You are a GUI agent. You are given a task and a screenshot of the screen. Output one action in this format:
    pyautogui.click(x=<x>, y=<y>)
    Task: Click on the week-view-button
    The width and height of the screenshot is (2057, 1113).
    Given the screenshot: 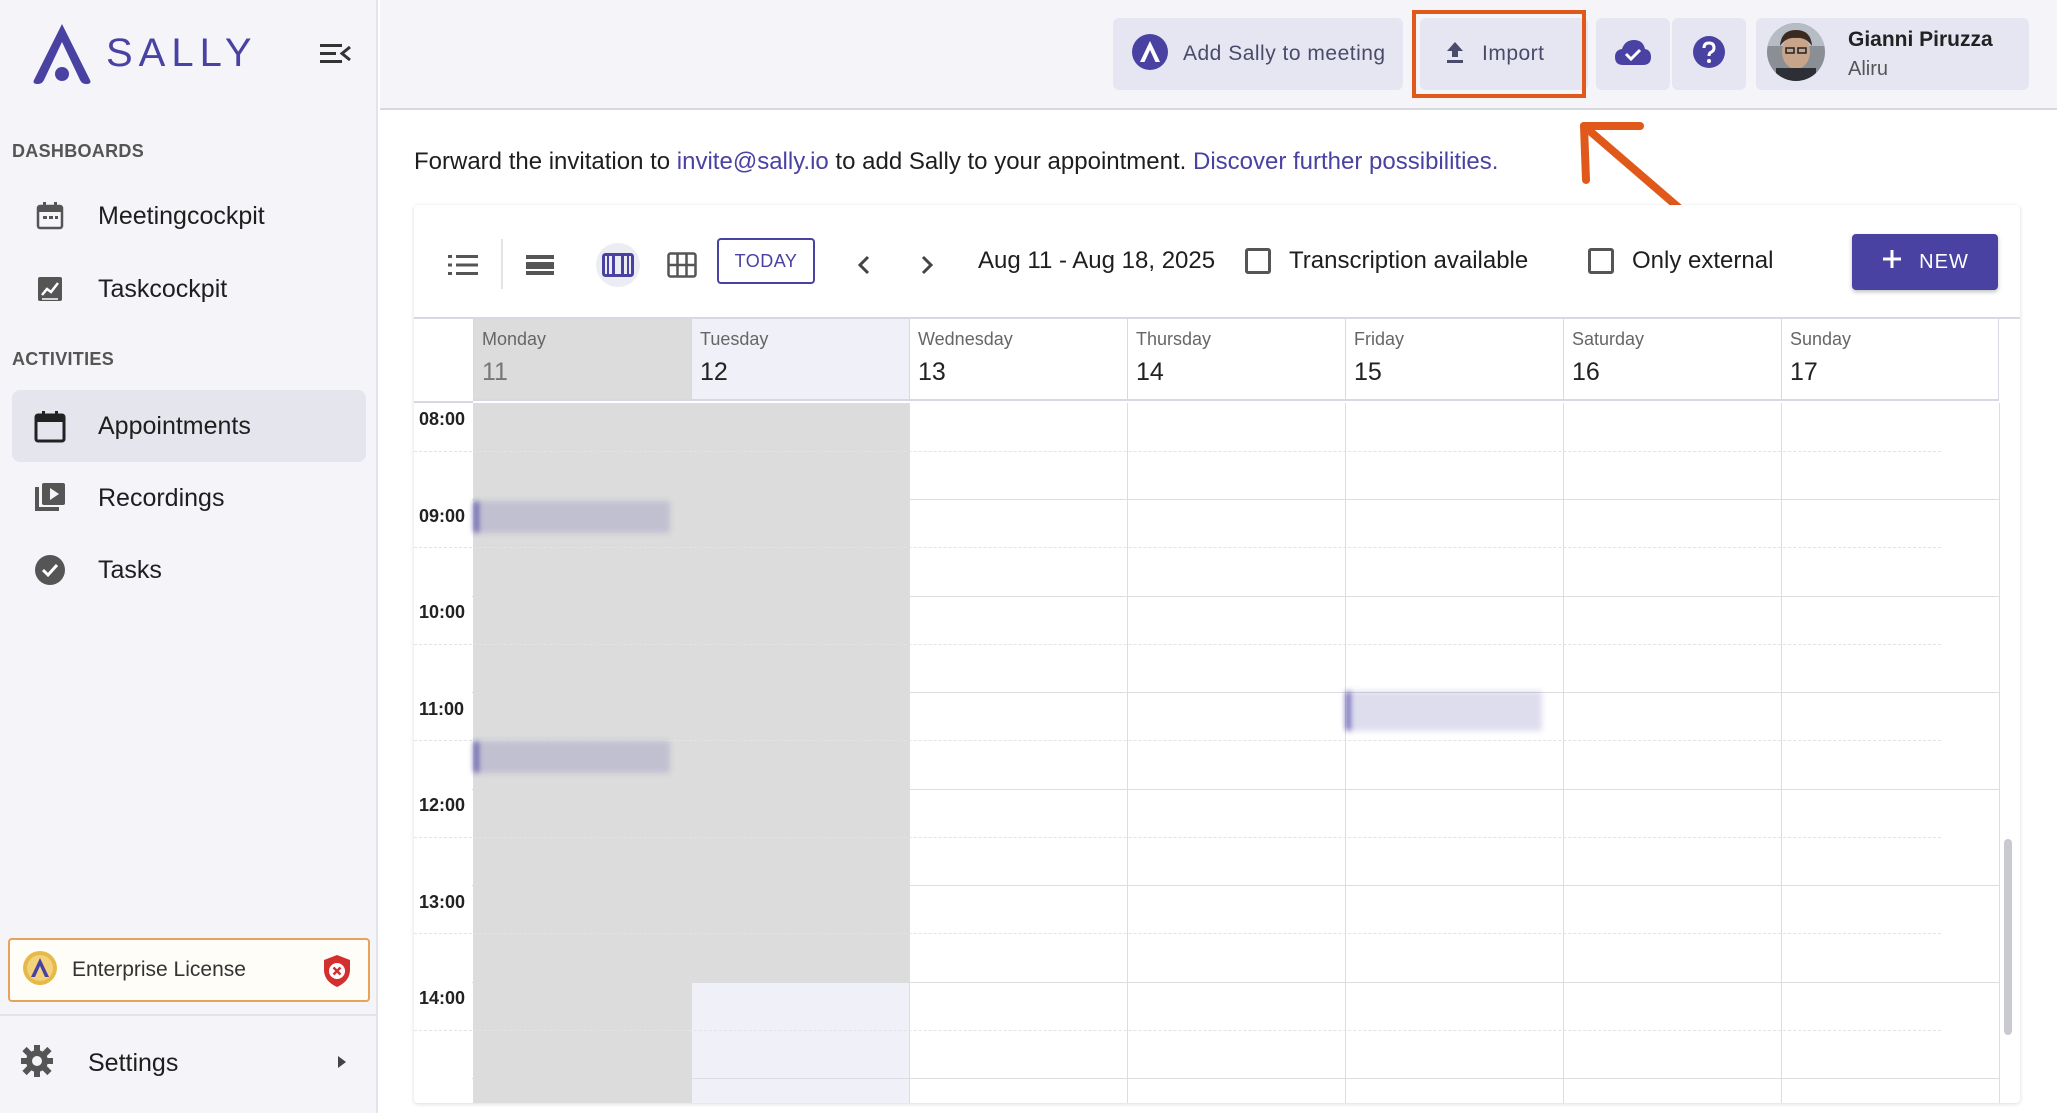 What is the action you would take?
    pyautogui.click(x=618, y=265)
    